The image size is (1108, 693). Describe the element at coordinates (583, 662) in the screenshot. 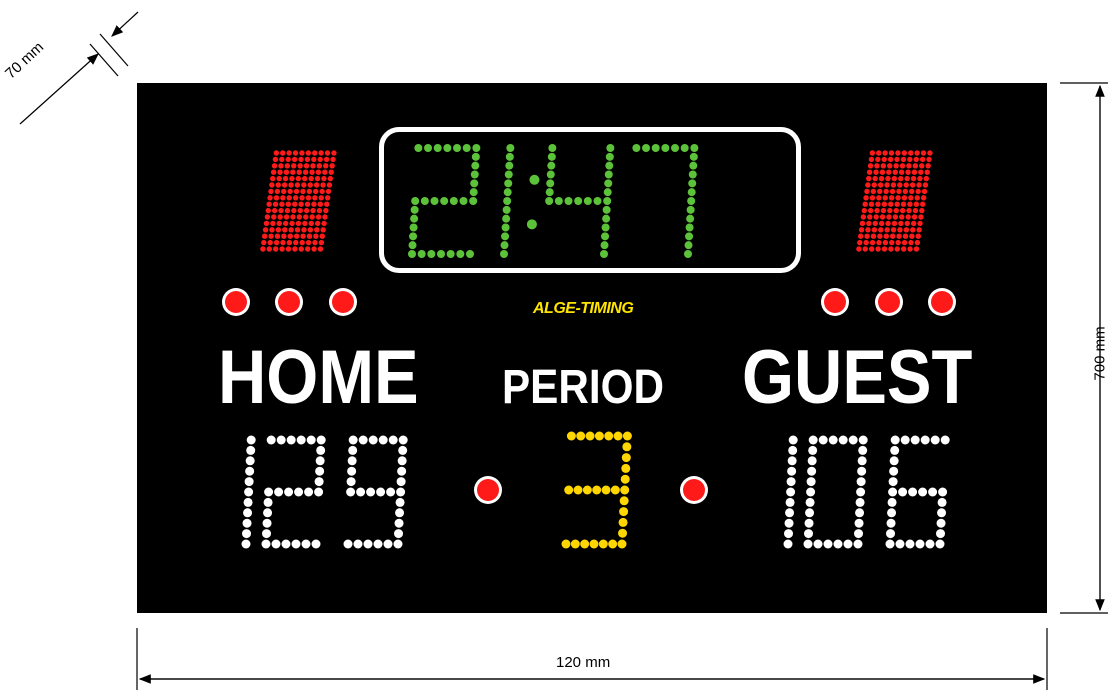

I see `width-dimension-label: 120 mm` at that location.